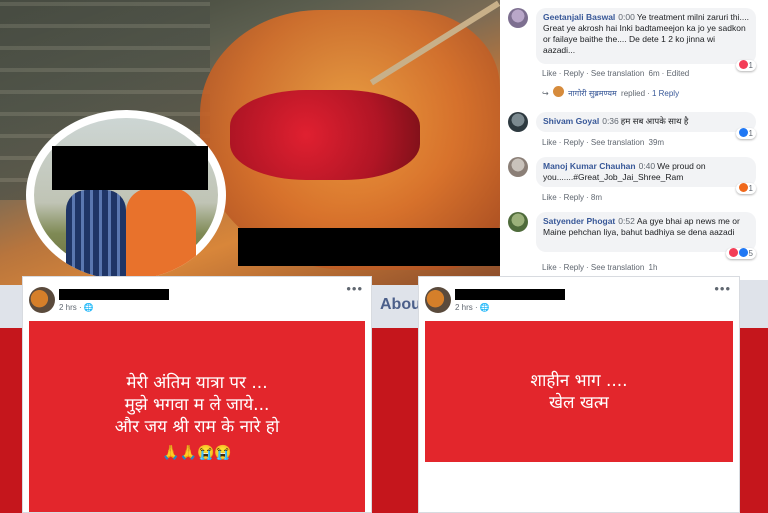  Describe the element at coordinates (654, 73) in the screenshot. I see `comment-age: 6m` at that location.